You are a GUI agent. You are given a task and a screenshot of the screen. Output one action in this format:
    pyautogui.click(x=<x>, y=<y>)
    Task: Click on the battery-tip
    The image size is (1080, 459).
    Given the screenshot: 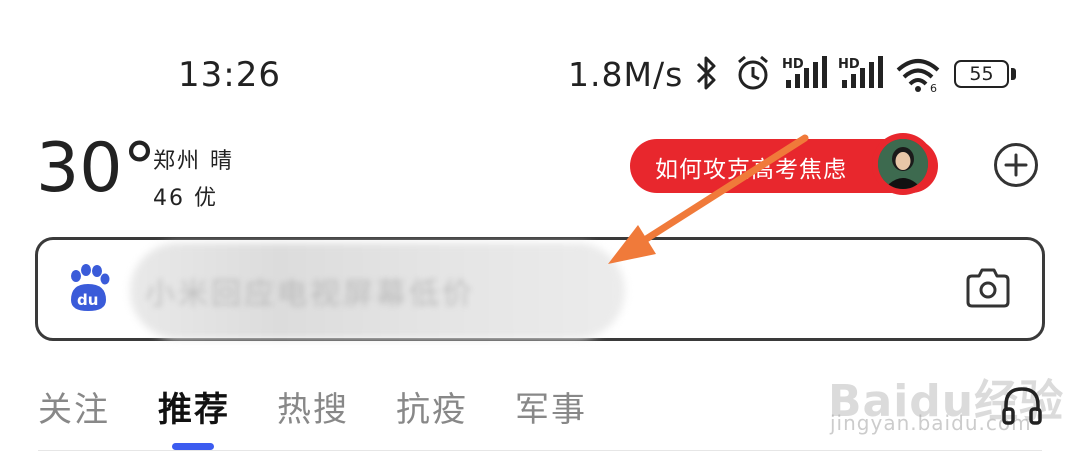 What is the action you would take?
    pyautogui.click(x=1013, y=74)
    